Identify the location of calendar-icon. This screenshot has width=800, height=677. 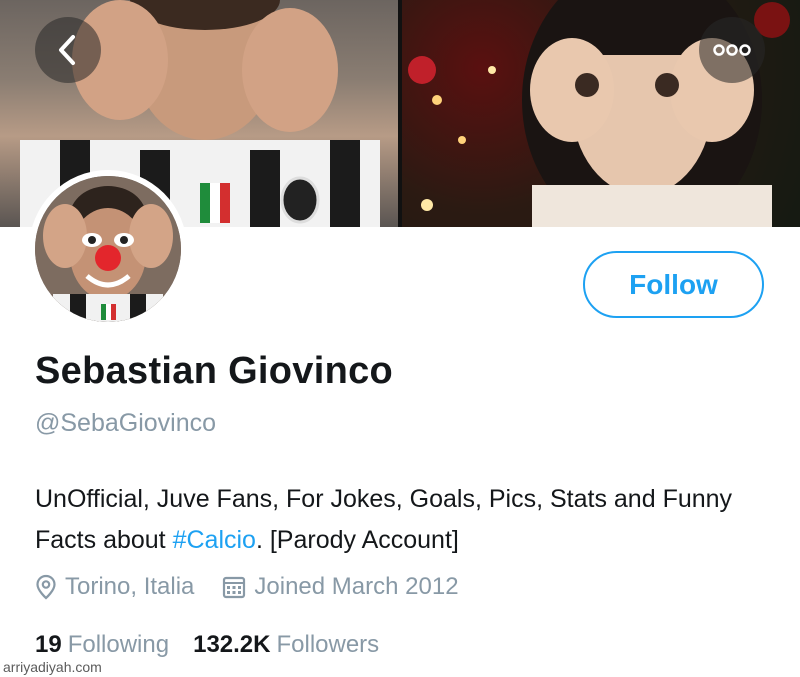
(234, 587).